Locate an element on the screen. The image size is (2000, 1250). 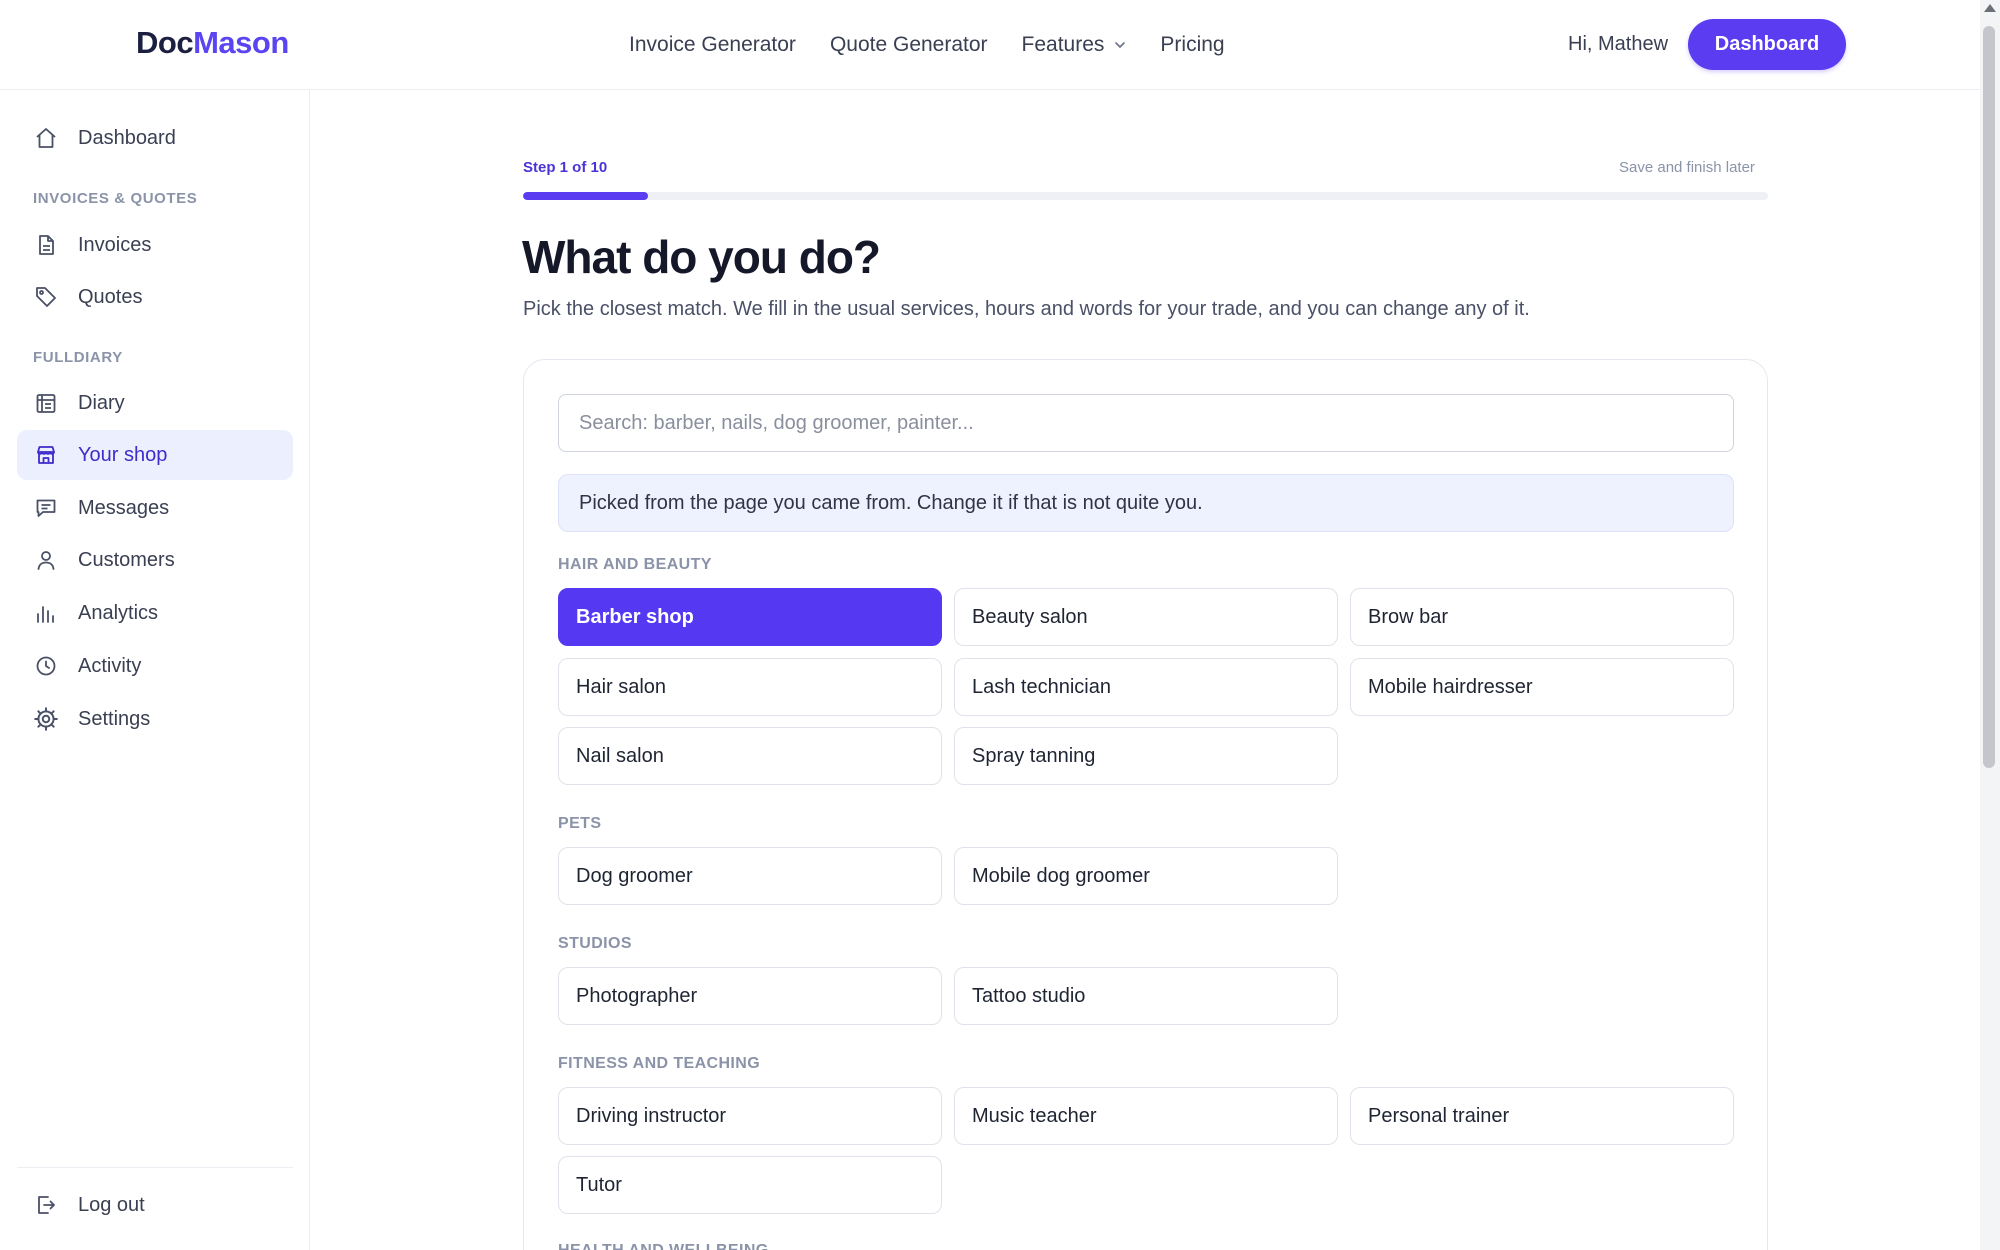
step-indicator: Step 1 of 10 is located at coordinates (565, 167).